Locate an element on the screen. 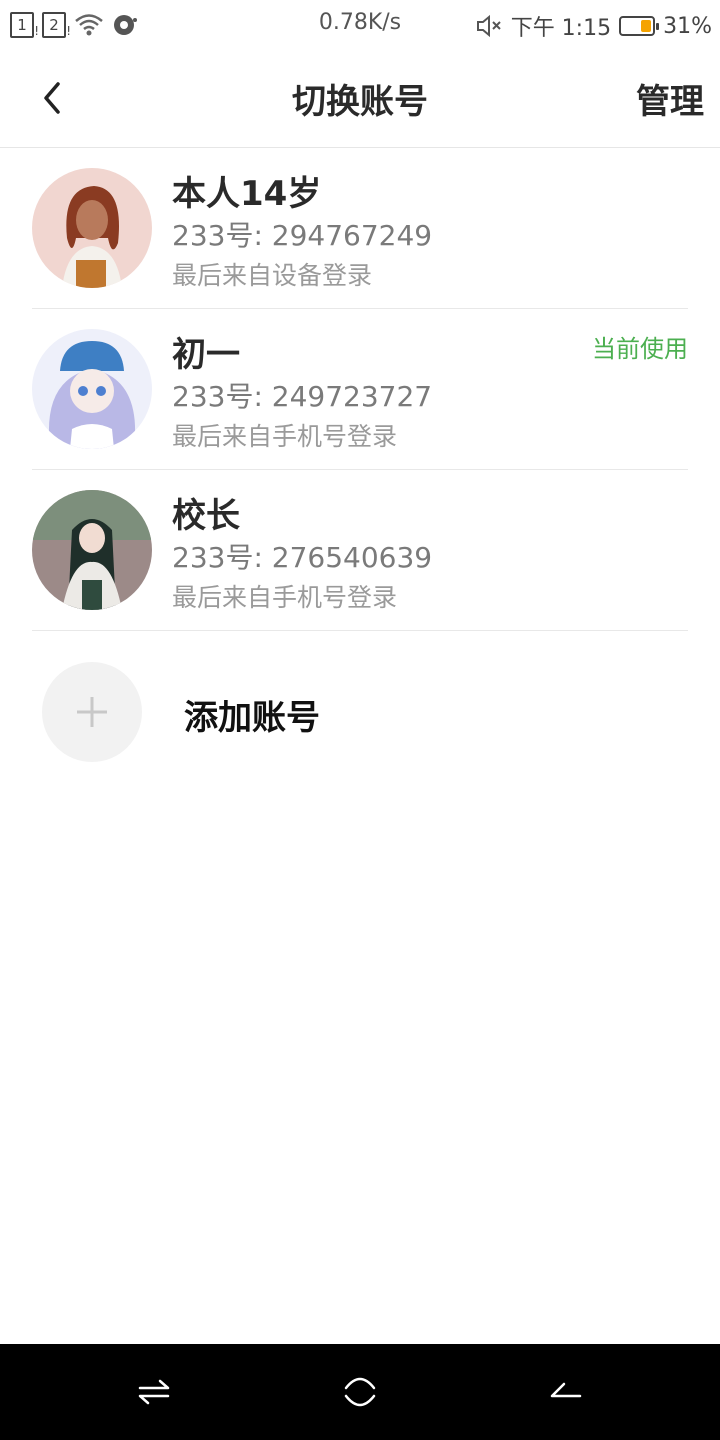  current-account-badge: 当前使用 is located at coordinates (640, 349).